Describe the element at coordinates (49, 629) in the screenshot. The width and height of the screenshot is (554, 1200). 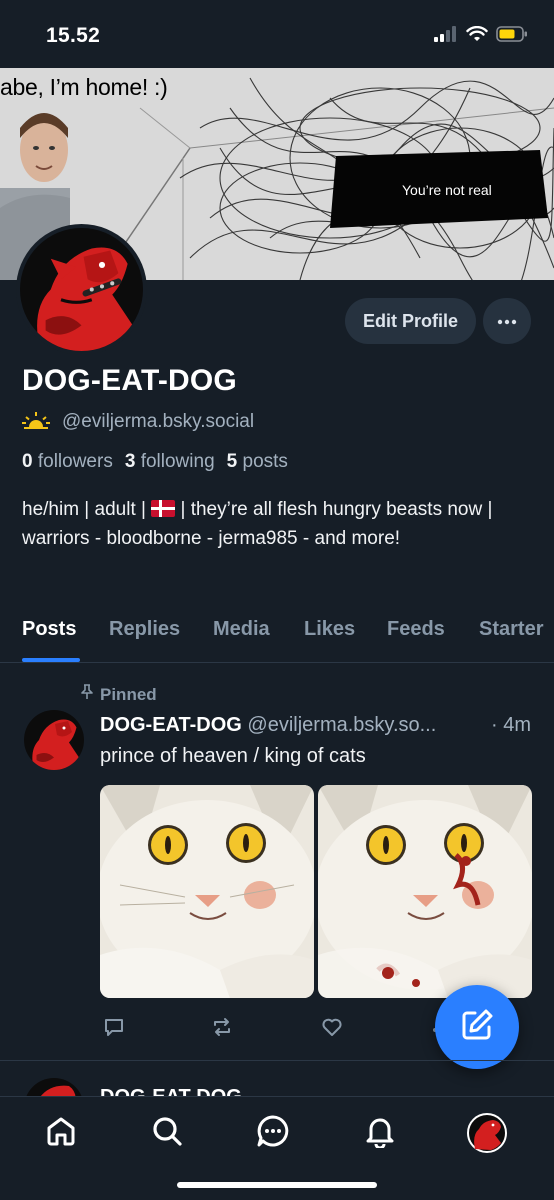
I see `tab-posts: Posts` at that location.